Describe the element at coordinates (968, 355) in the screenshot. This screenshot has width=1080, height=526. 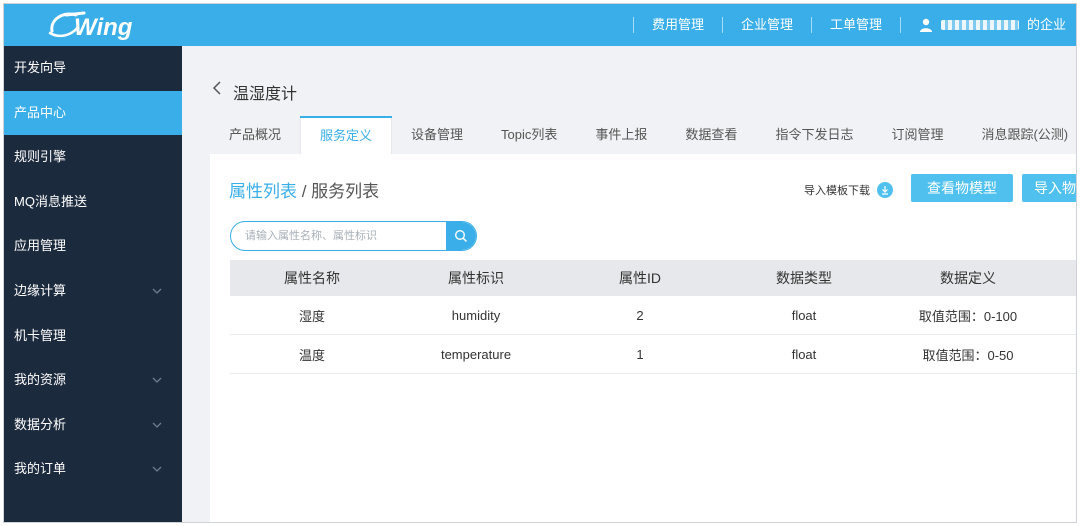
I see `cell-data-definition: 取值范围：0-50` at that location.